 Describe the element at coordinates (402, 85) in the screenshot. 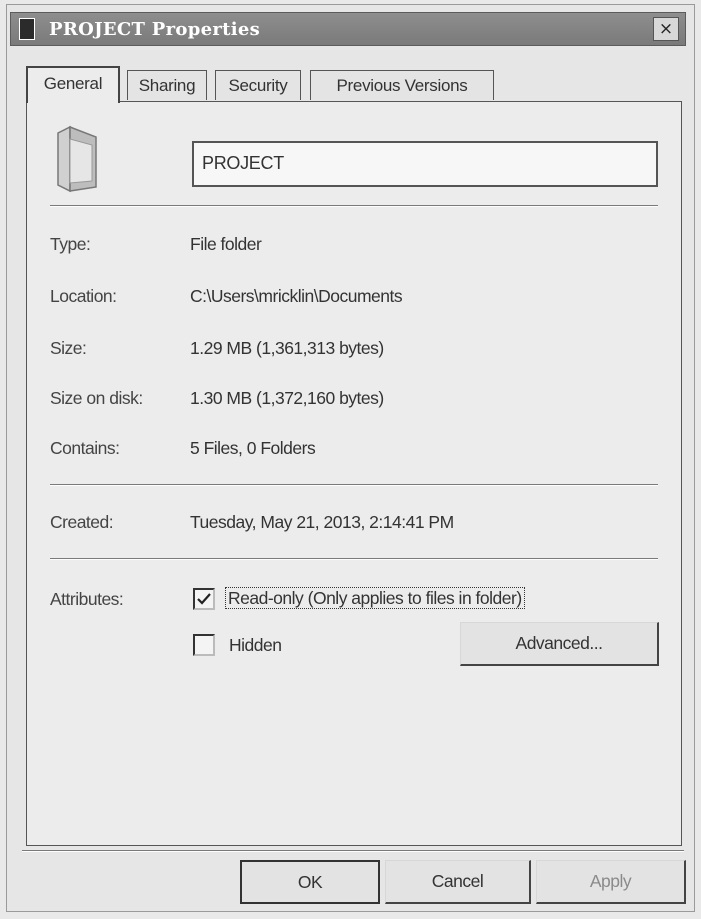

I see `tab-previous-versions: Previous Versions` at that location.